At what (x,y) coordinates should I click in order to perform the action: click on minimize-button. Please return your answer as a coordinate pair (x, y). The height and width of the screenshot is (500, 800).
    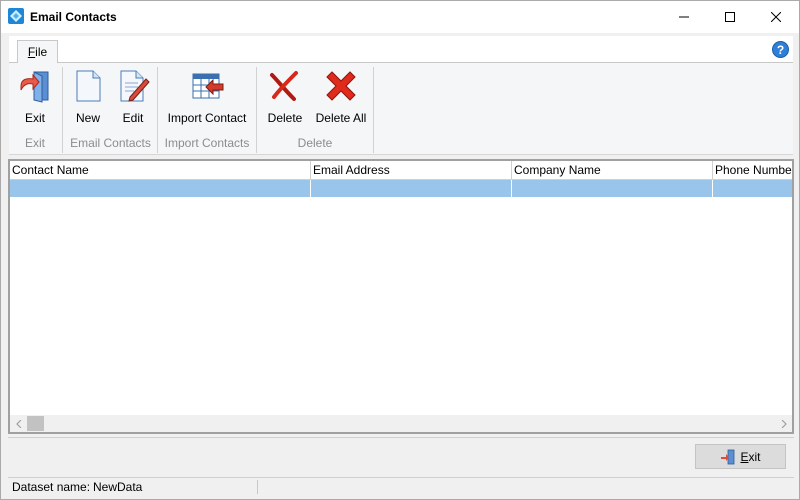
    Looking at the image, I should click on (684, 17).